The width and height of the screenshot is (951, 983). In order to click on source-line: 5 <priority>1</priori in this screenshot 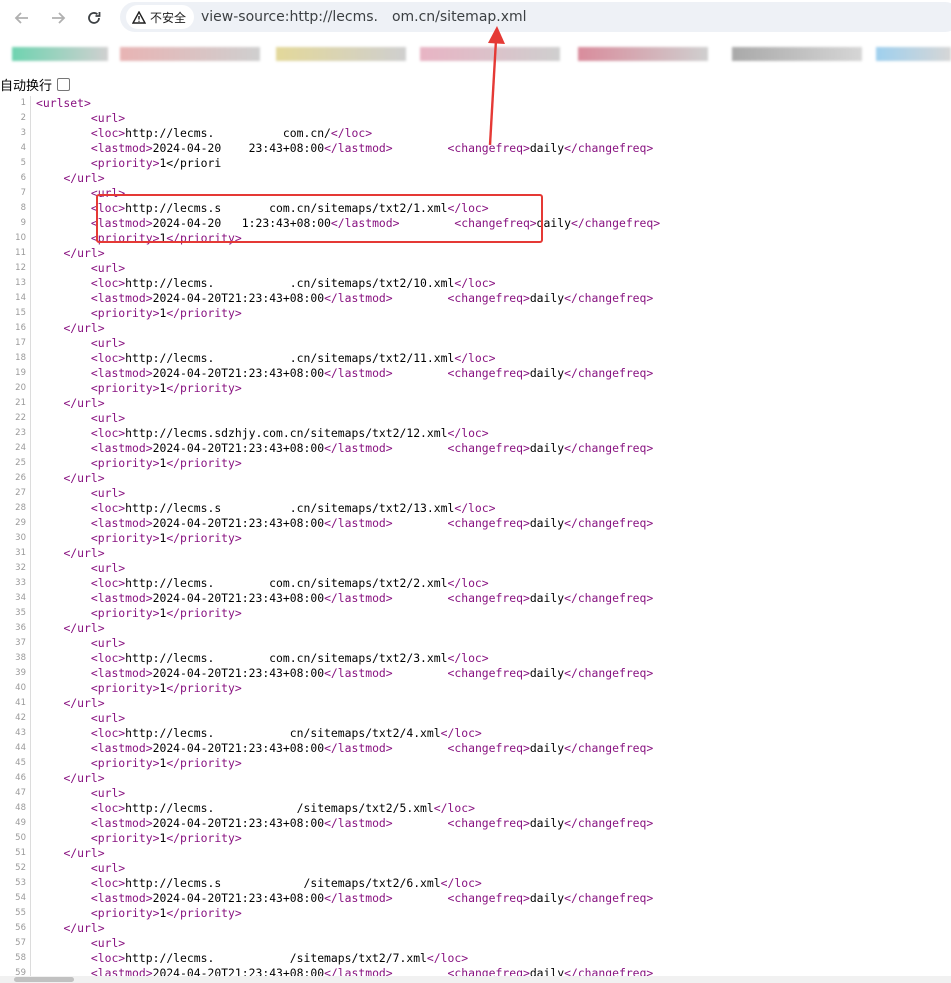, I will do `click(475, 163)`.